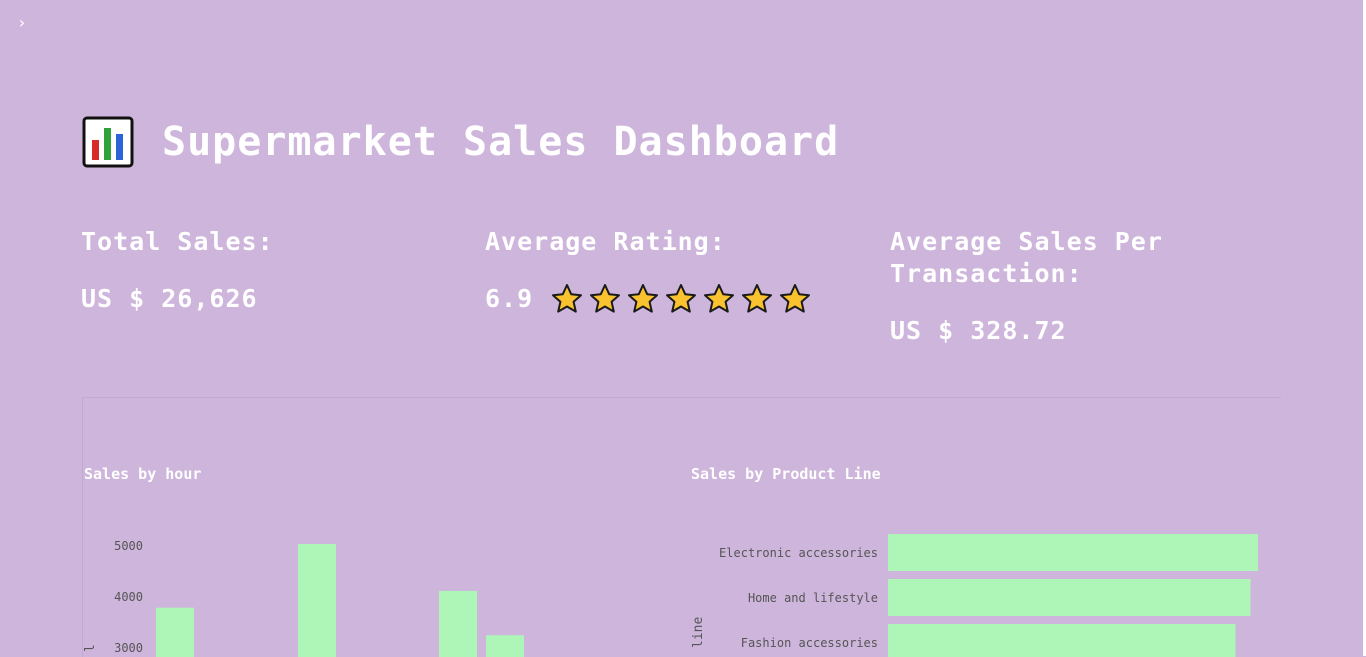 This screenshot has width=1366, height=657. What do you see at coordinates (605, 241) in the screenshot?
I see `average-rating-label: Average Rating:` at bounding box center [605, 241].